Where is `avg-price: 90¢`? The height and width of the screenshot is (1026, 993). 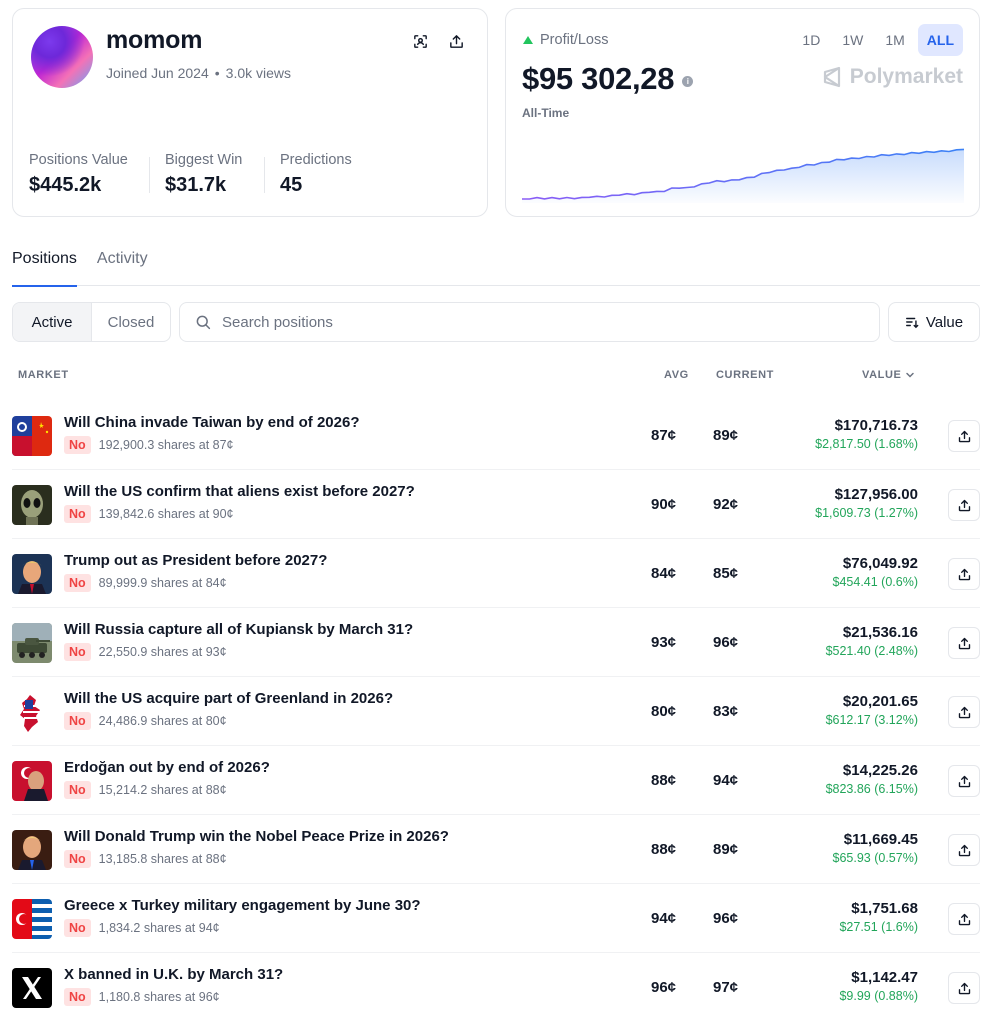
avg-price: 90¢ is located at coordinates (664, 504).